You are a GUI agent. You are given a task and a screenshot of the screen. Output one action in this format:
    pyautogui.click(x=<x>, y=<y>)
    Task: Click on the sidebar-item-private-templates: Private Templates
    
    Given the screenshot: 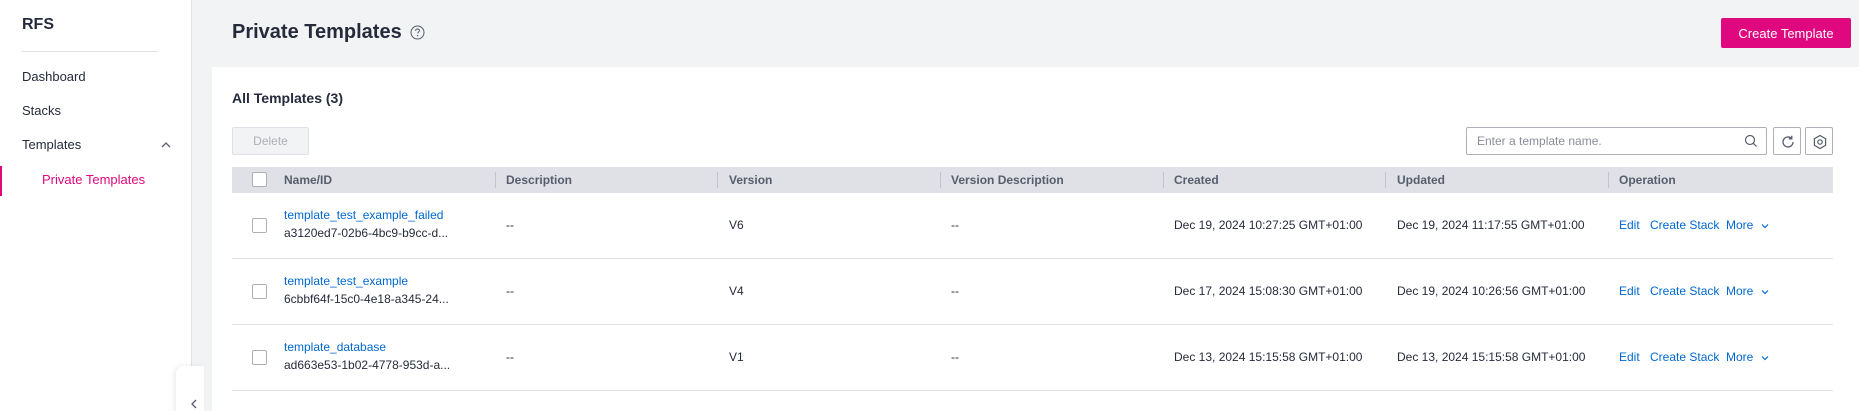 What is the action you would take?
    pyautogui.click(x=93, y=179)
    